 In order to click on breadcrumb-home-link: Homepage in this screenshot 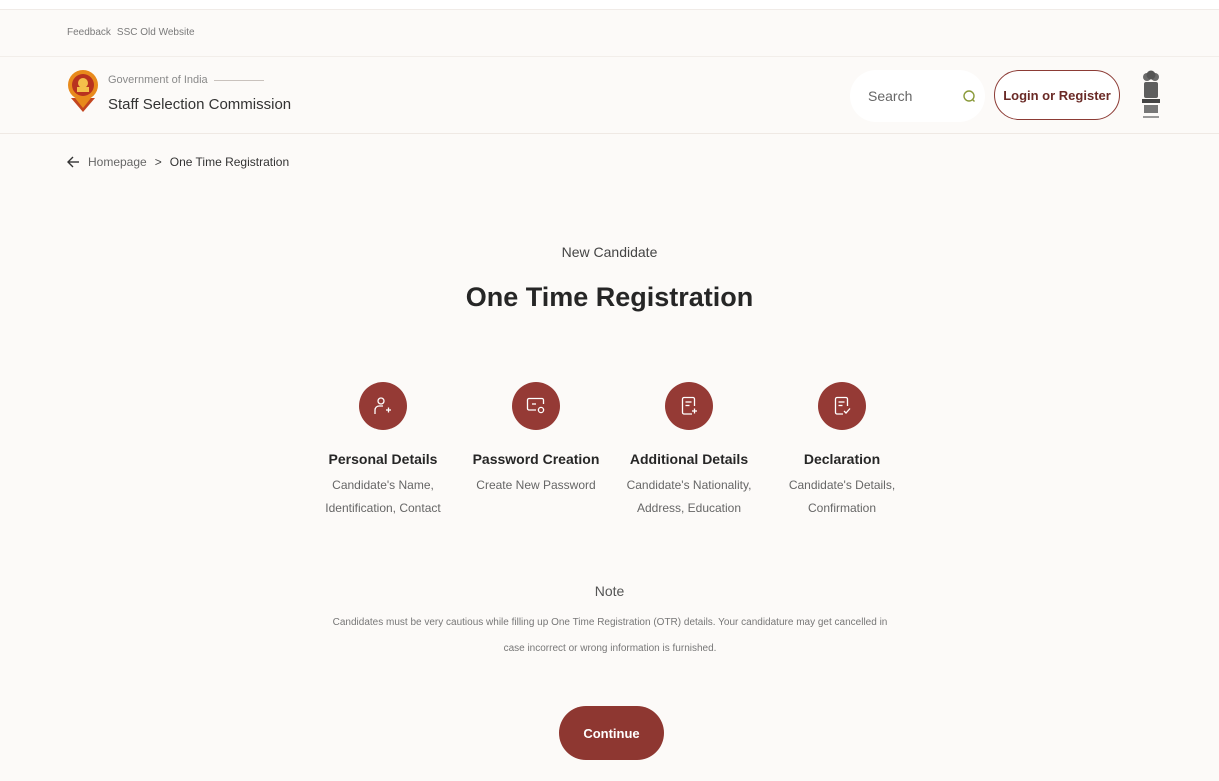, I will do `click(117, 162)`.